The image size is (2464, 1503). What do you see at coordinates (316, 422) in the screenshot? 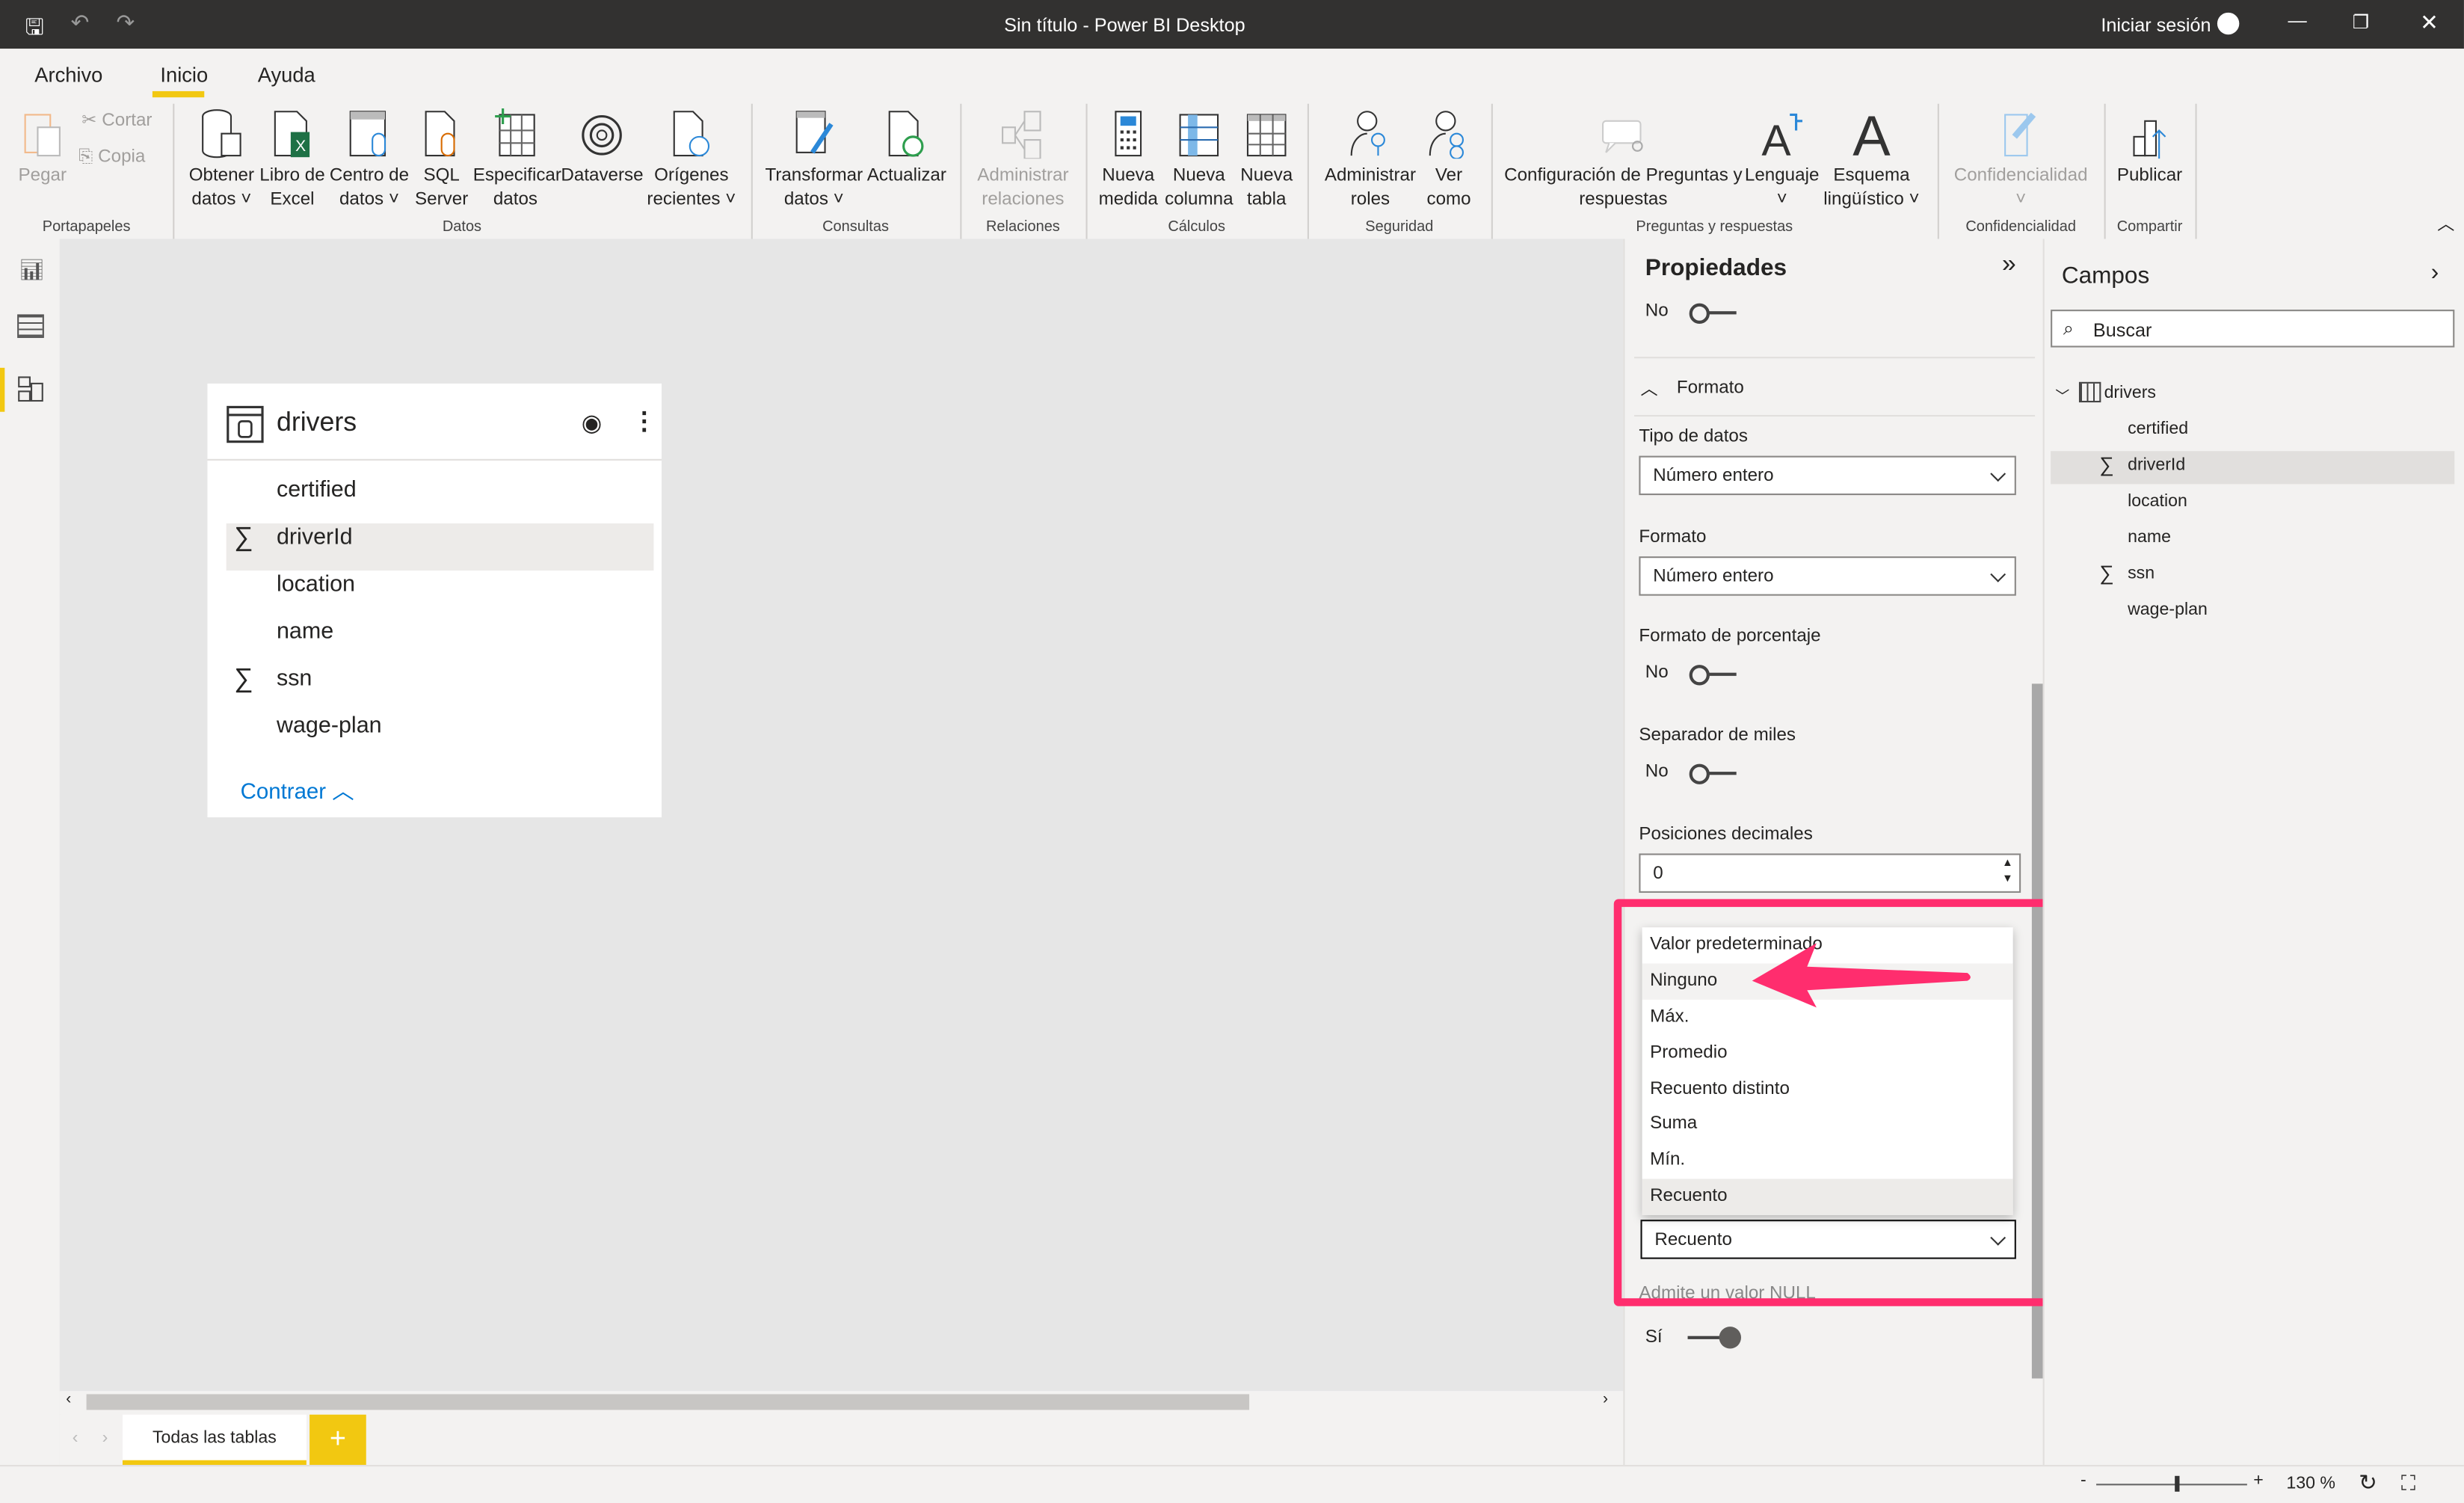
I see `table-card-title: drivers` at bounding box center [316, 422].